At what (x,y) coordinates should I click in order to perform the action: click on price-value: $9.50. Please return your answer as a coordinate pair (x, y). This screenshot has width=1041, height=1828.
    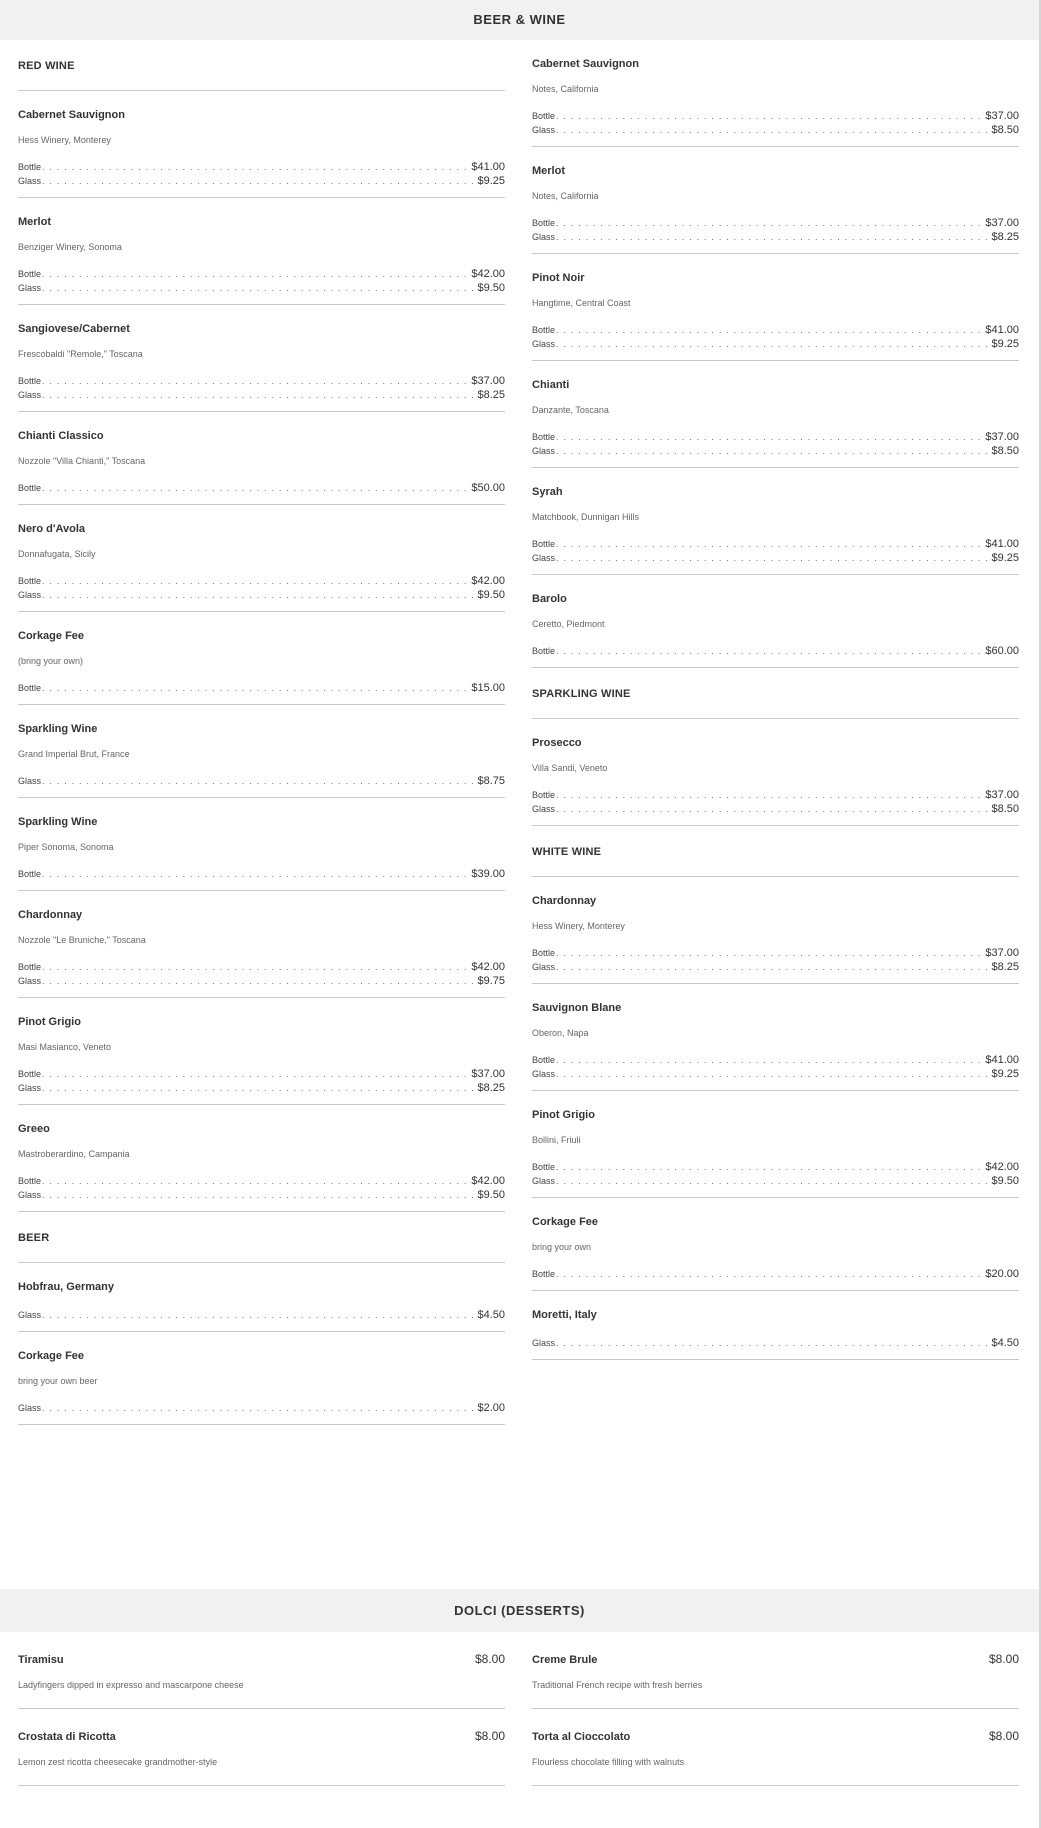
    Looking at the image, I should click on (491, 288).